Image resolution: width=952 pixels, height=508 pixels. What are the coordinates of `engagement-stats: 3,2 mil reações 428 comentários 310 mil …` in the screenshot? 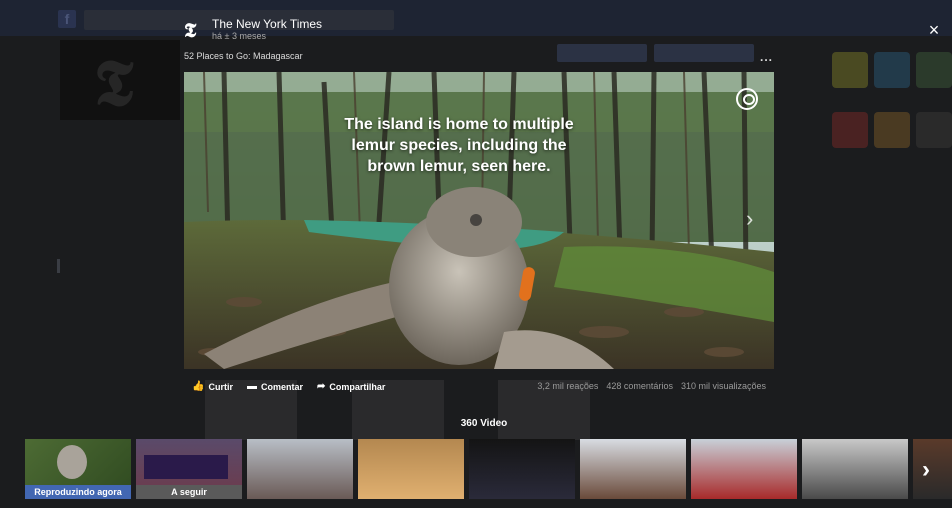 It's located at (651, 386).